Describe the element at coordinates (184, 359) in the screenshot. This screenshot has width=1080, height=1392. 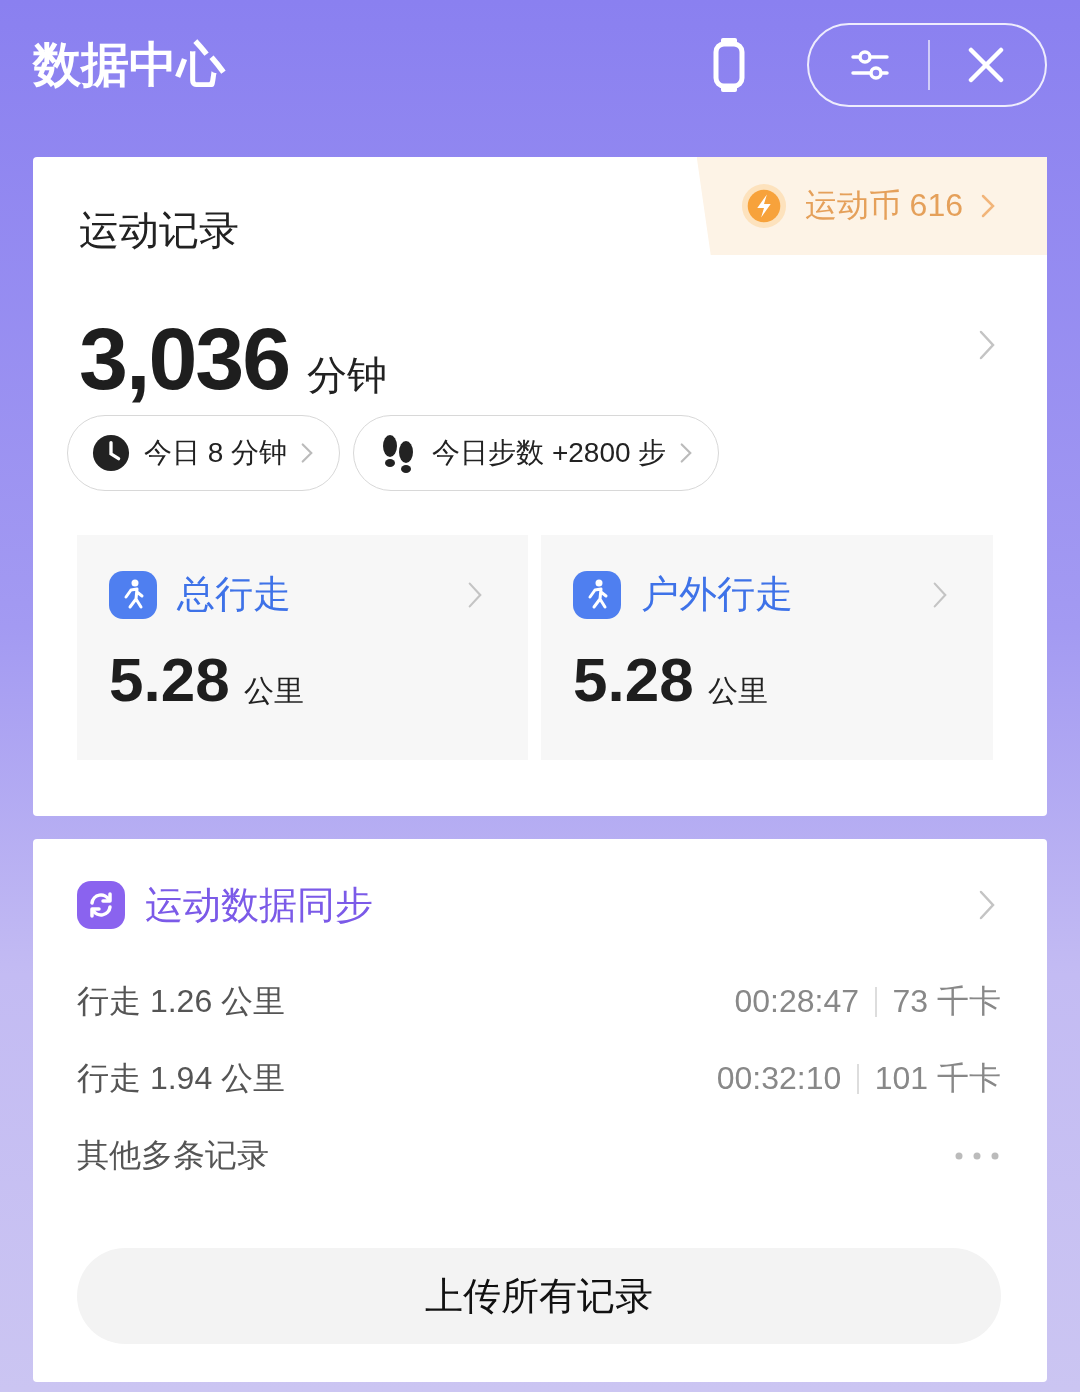
I see `total-minutes: 3,036` at that location.